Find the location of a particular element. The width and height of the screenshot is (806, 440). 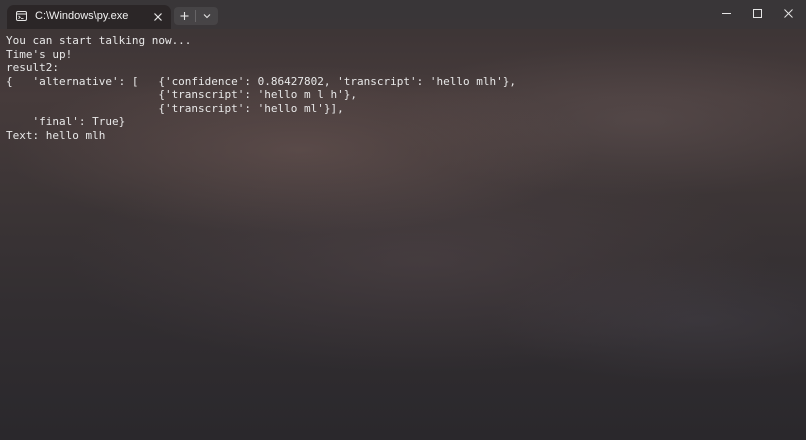

tab-title: C:\Windows\py.exe is located at coordinates (82, 16).